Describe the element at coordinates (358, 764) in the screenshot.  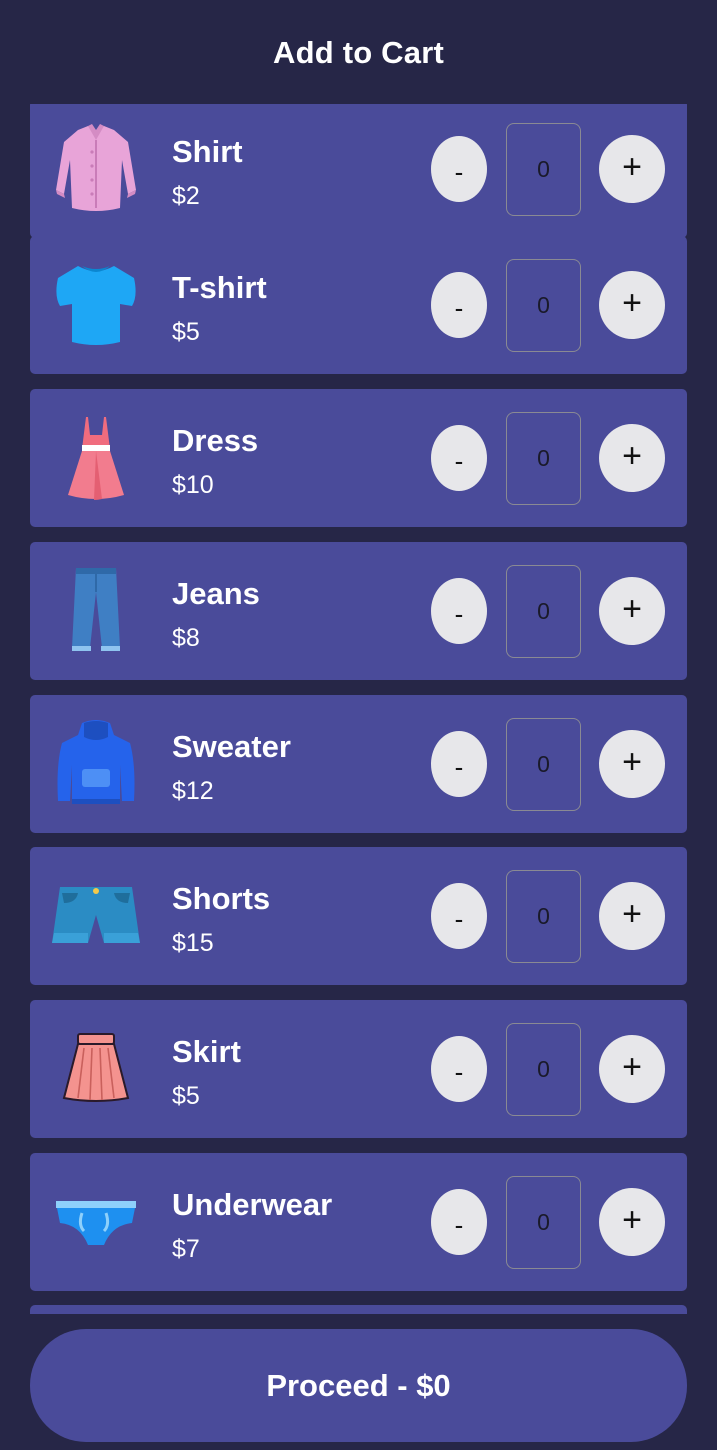
I see `product-card-sweater: Sweater $12 - +` at that location.